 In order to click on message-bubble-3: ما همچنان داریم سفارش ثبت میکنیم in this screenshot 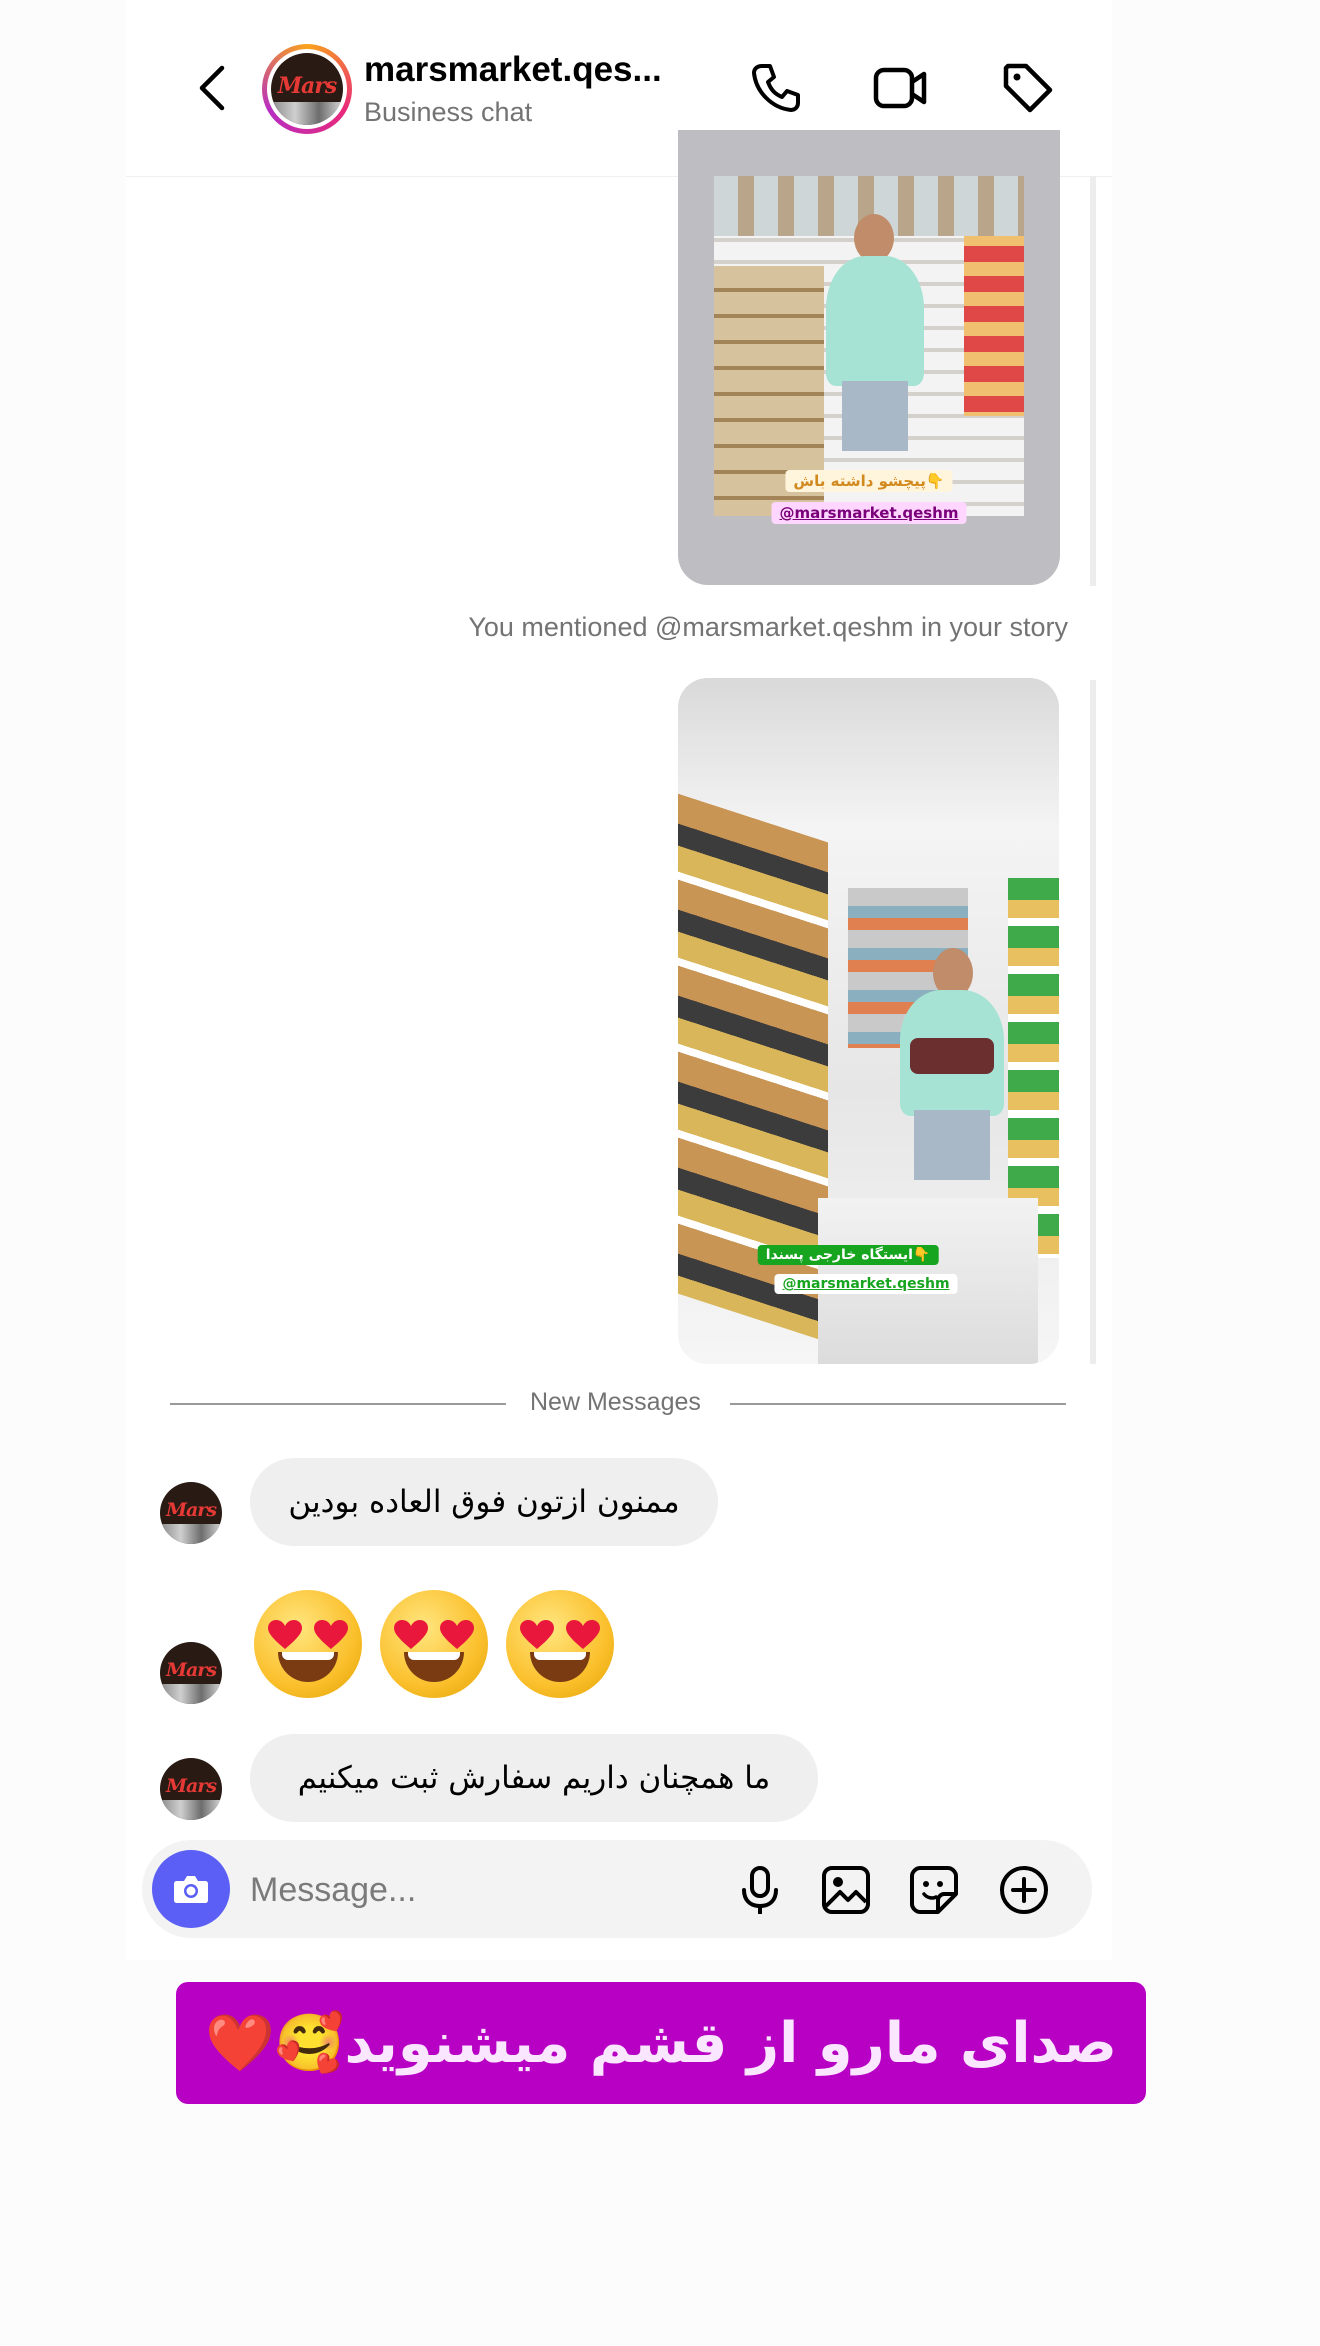, I will do `click(534, 1778)`.